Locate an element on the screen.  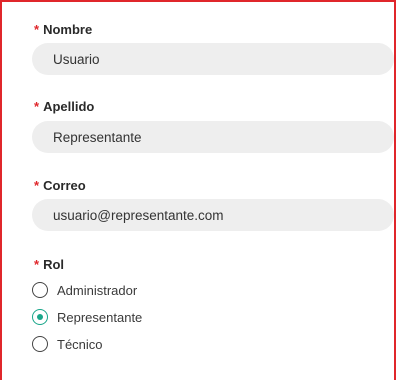
correo-label-text: Correo is located at coordinates (64, 185).